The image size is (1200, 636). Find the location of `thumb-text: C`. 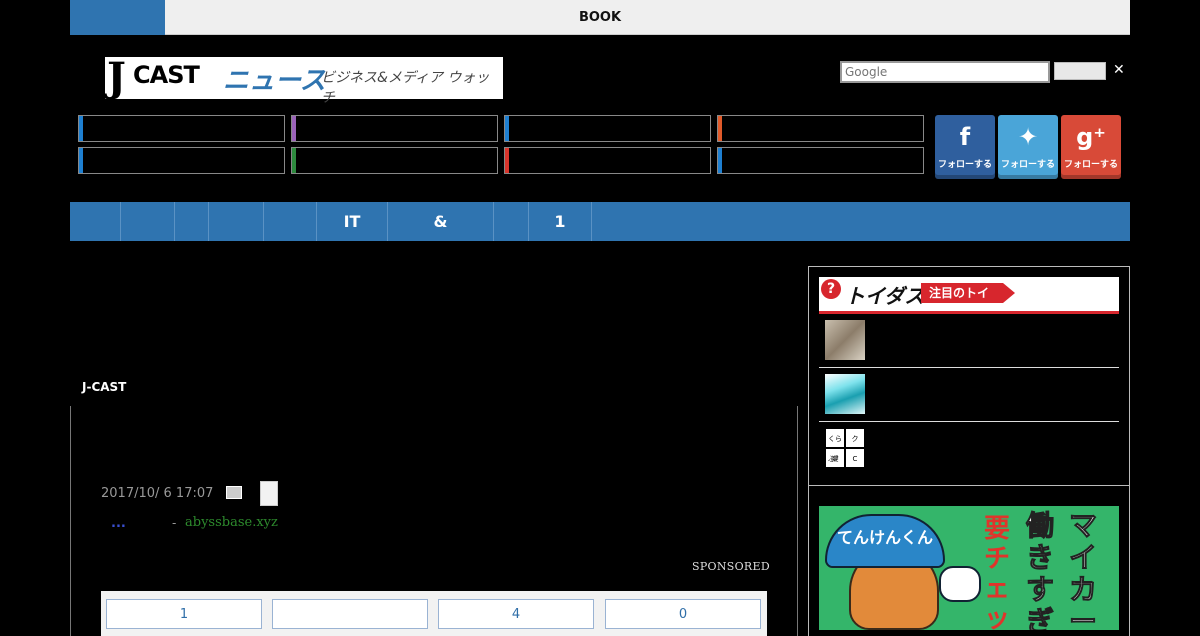

thumb-text: C is located at coordinates (855, 458).